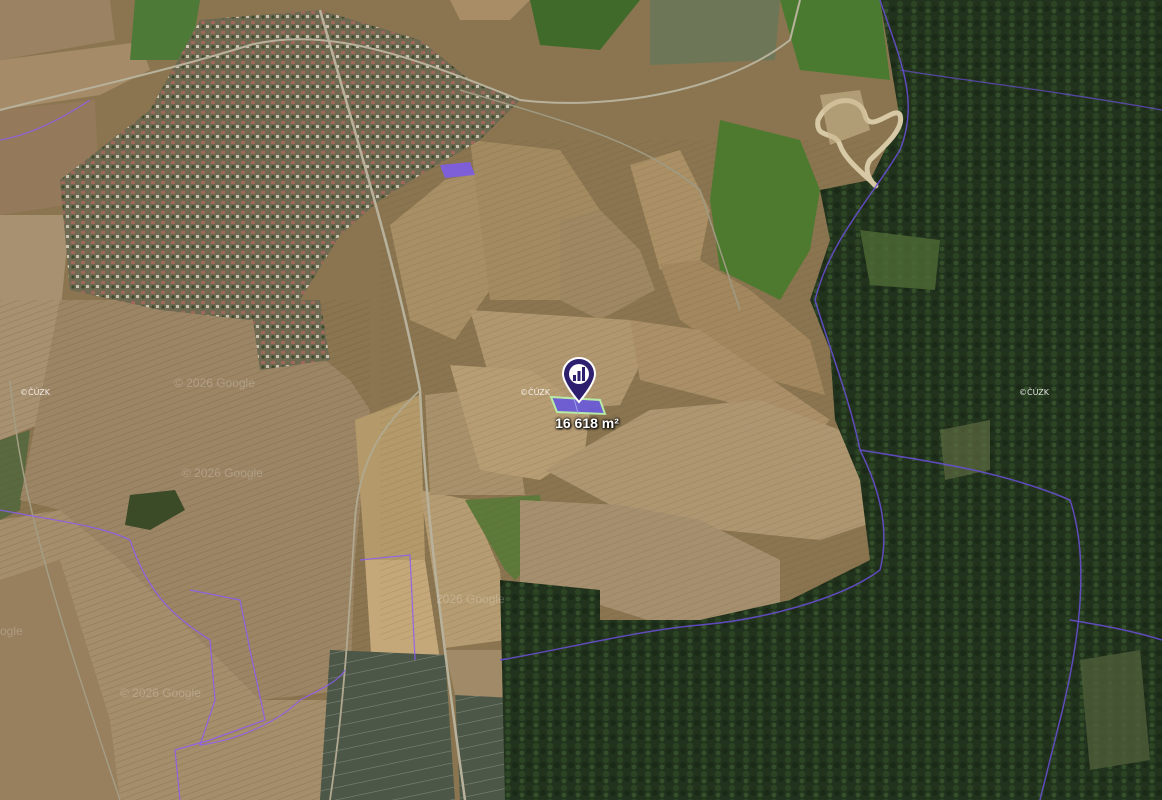 The image size is (1162, 800). What do you see at coordinates (11, 631) in the screenshot?
I see `map-attribution: ogle` at bounding box center [11, 631].